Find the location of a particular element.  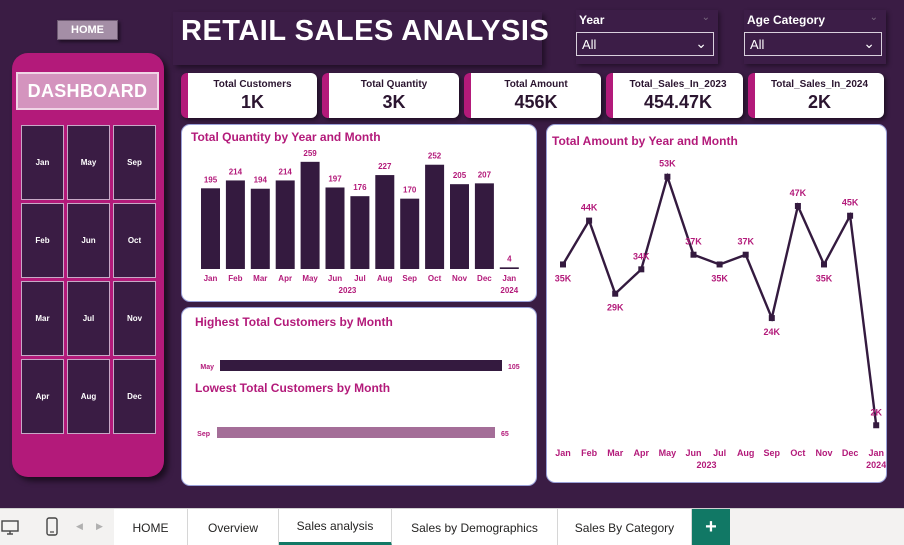

highest-category-label: May is located at coordinates (207, 367).